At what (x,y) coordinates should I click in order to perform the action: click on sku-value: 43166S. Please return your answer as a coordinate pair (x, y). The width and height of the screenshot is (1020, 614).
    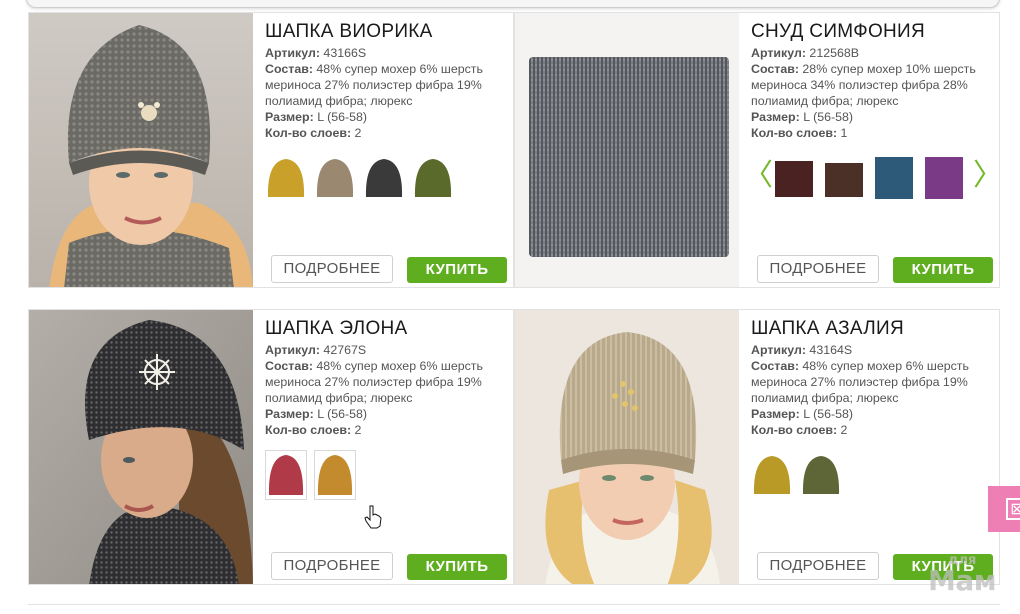
    Looking at the image, I should click on (345, 53).